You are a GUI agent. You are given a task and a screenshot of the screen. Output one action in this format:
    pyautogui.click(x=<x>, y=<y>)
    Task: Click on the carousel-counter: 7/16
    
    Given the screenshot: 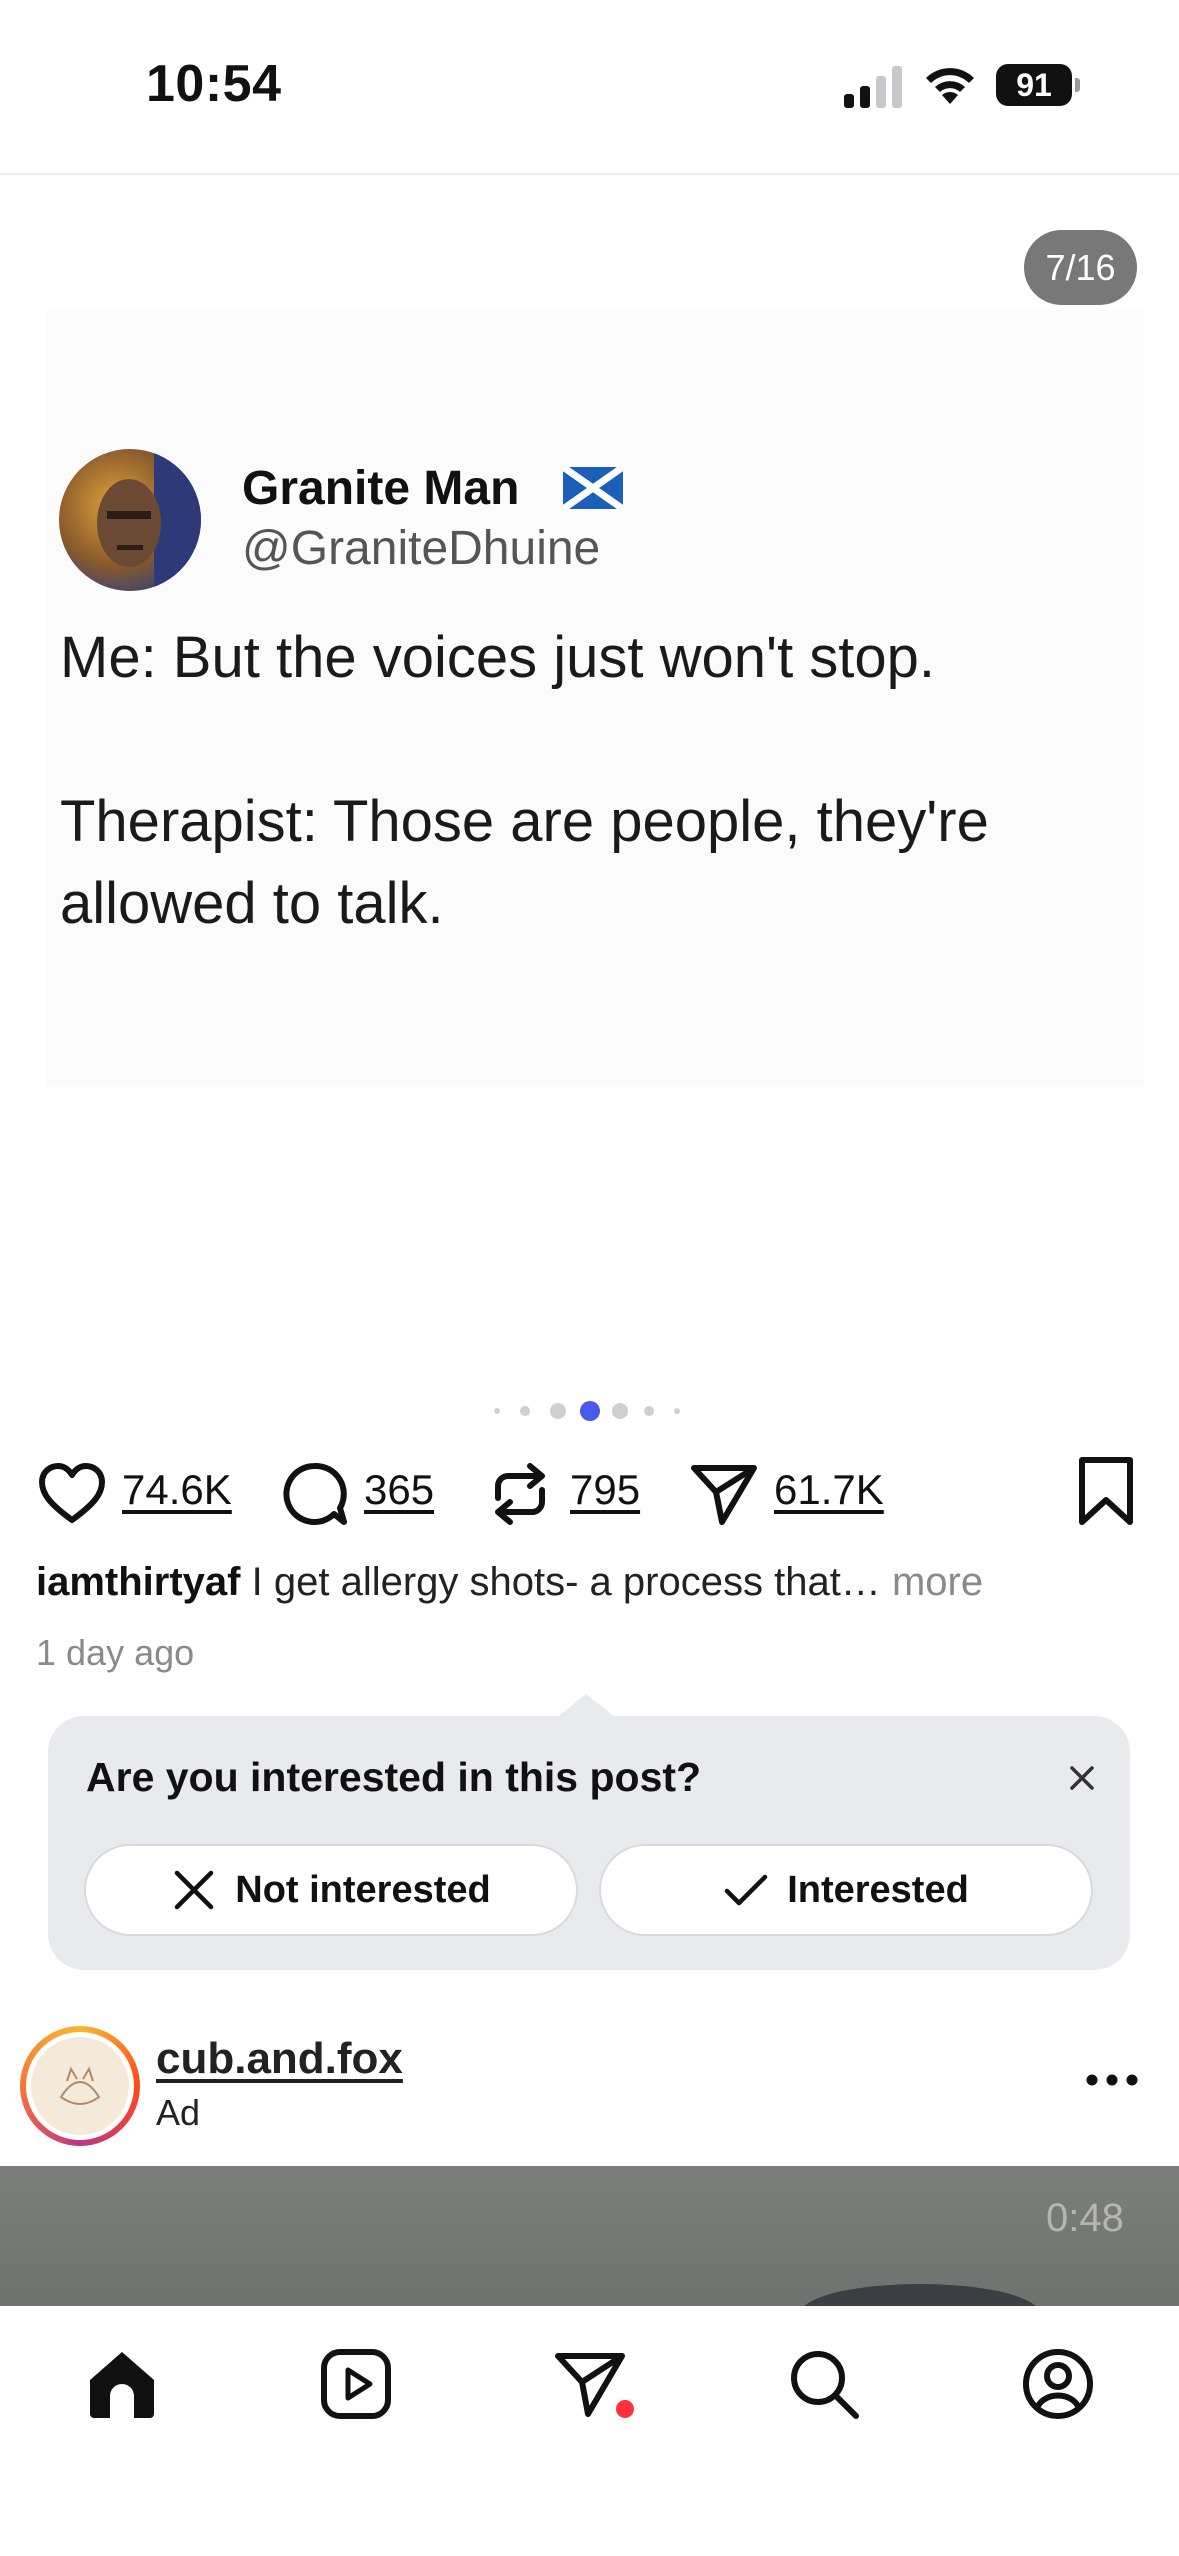 What is the action you would take?
    pyautogui.click(x=1080, y=267)
    